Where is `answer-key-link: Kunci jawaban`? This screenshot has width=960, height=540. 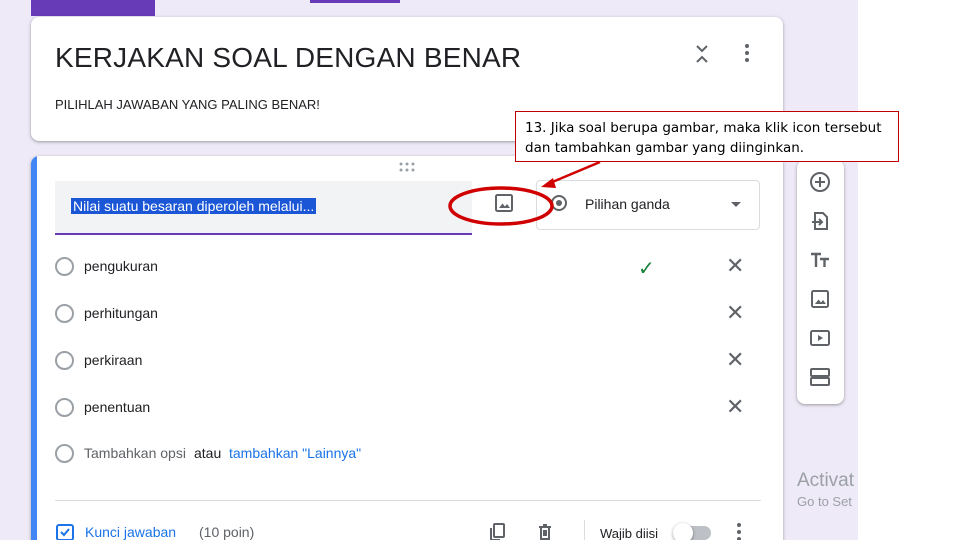 answer-key-link: Kunci jawaban is located at coordinates (130, 532).